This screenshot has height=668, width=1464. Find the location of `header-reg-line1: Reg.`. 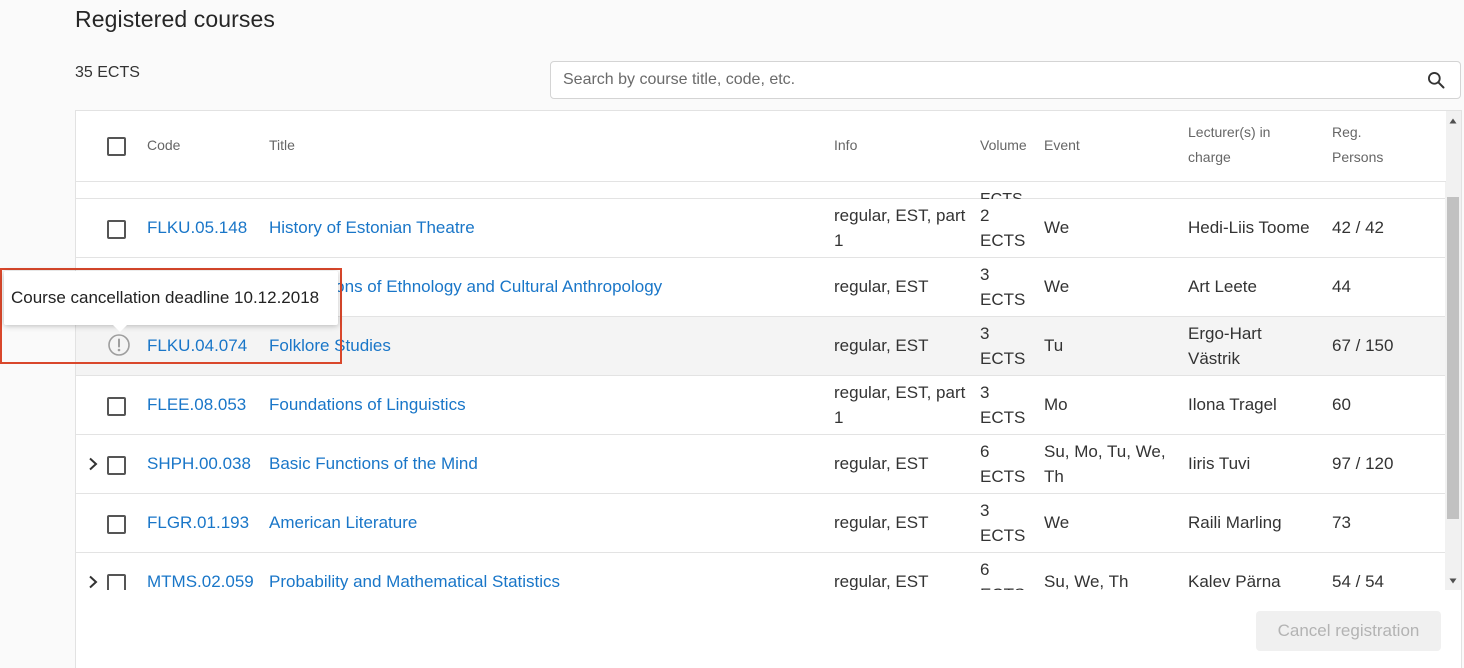

header-reg-line1: Reg. is located at coordinates (1347, 132).